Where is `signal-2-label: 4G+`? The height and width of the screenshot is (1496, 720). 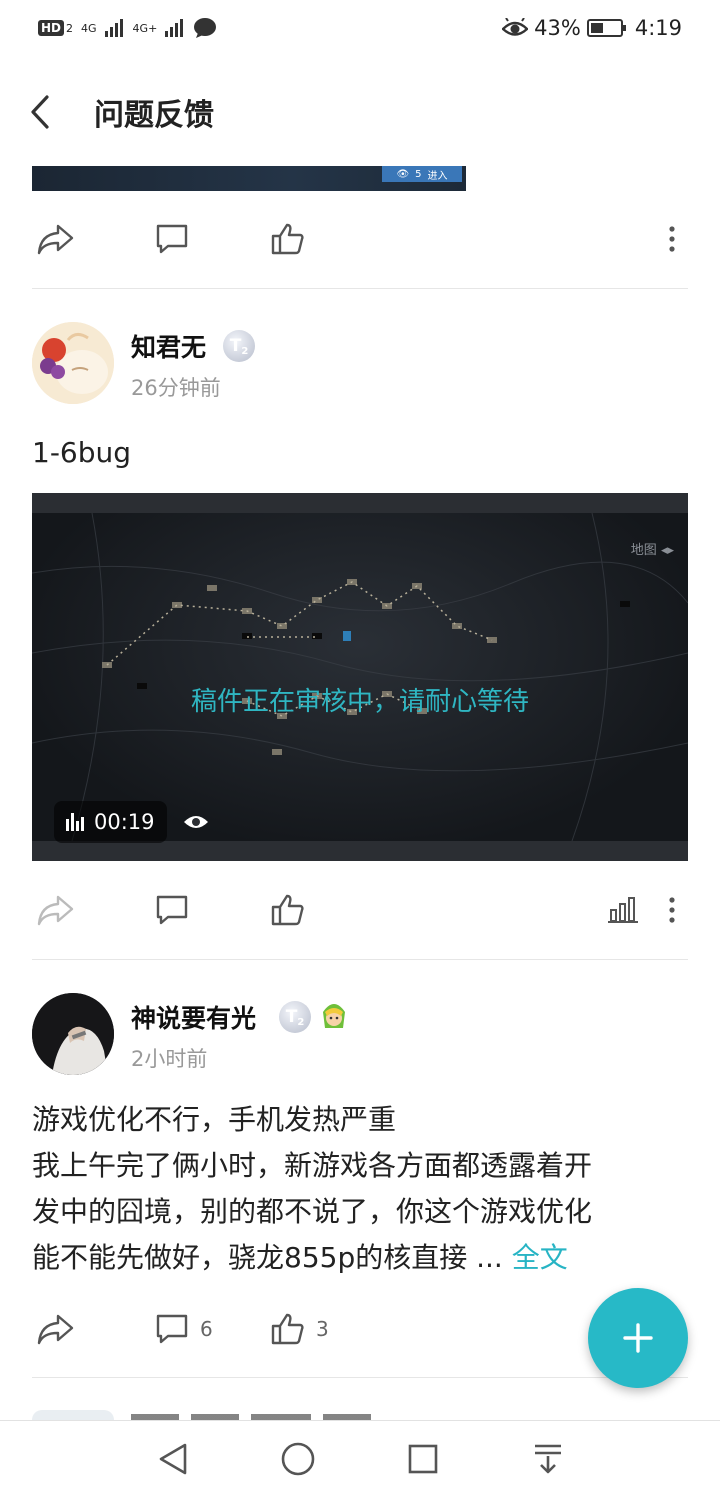
signal-2-label: 4G+ is located at coordinates (145, 28).